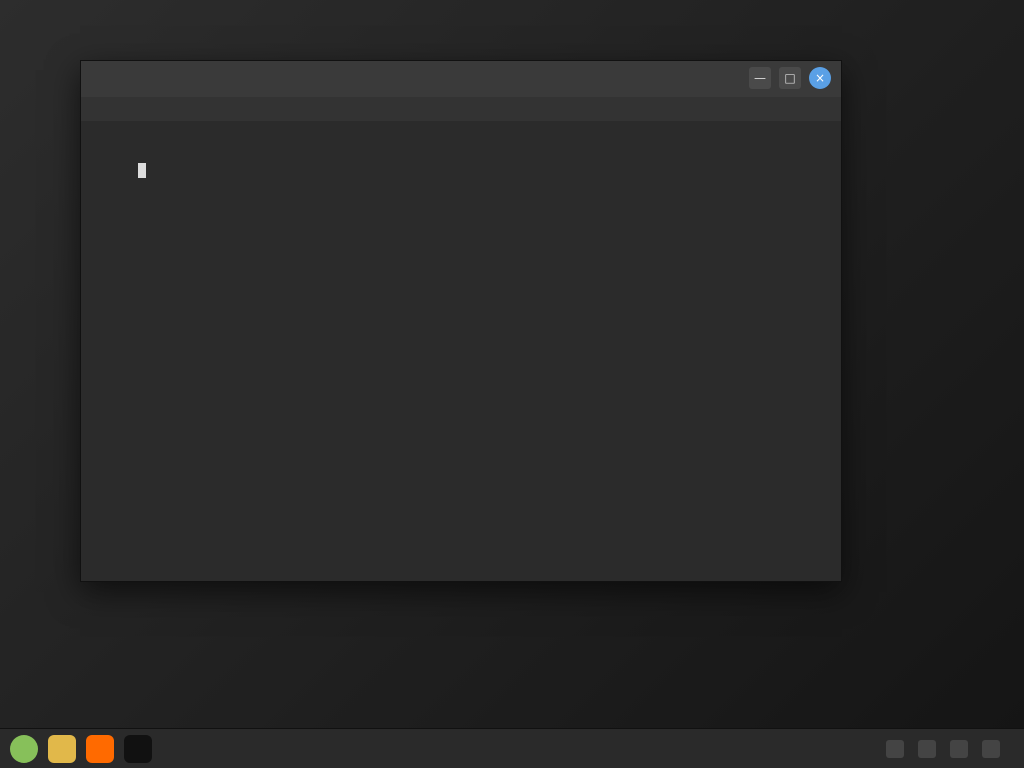 The height and width of the screenshot is (768, 1024). I want to click on window-controls: — □ ×, so click(790, 78).